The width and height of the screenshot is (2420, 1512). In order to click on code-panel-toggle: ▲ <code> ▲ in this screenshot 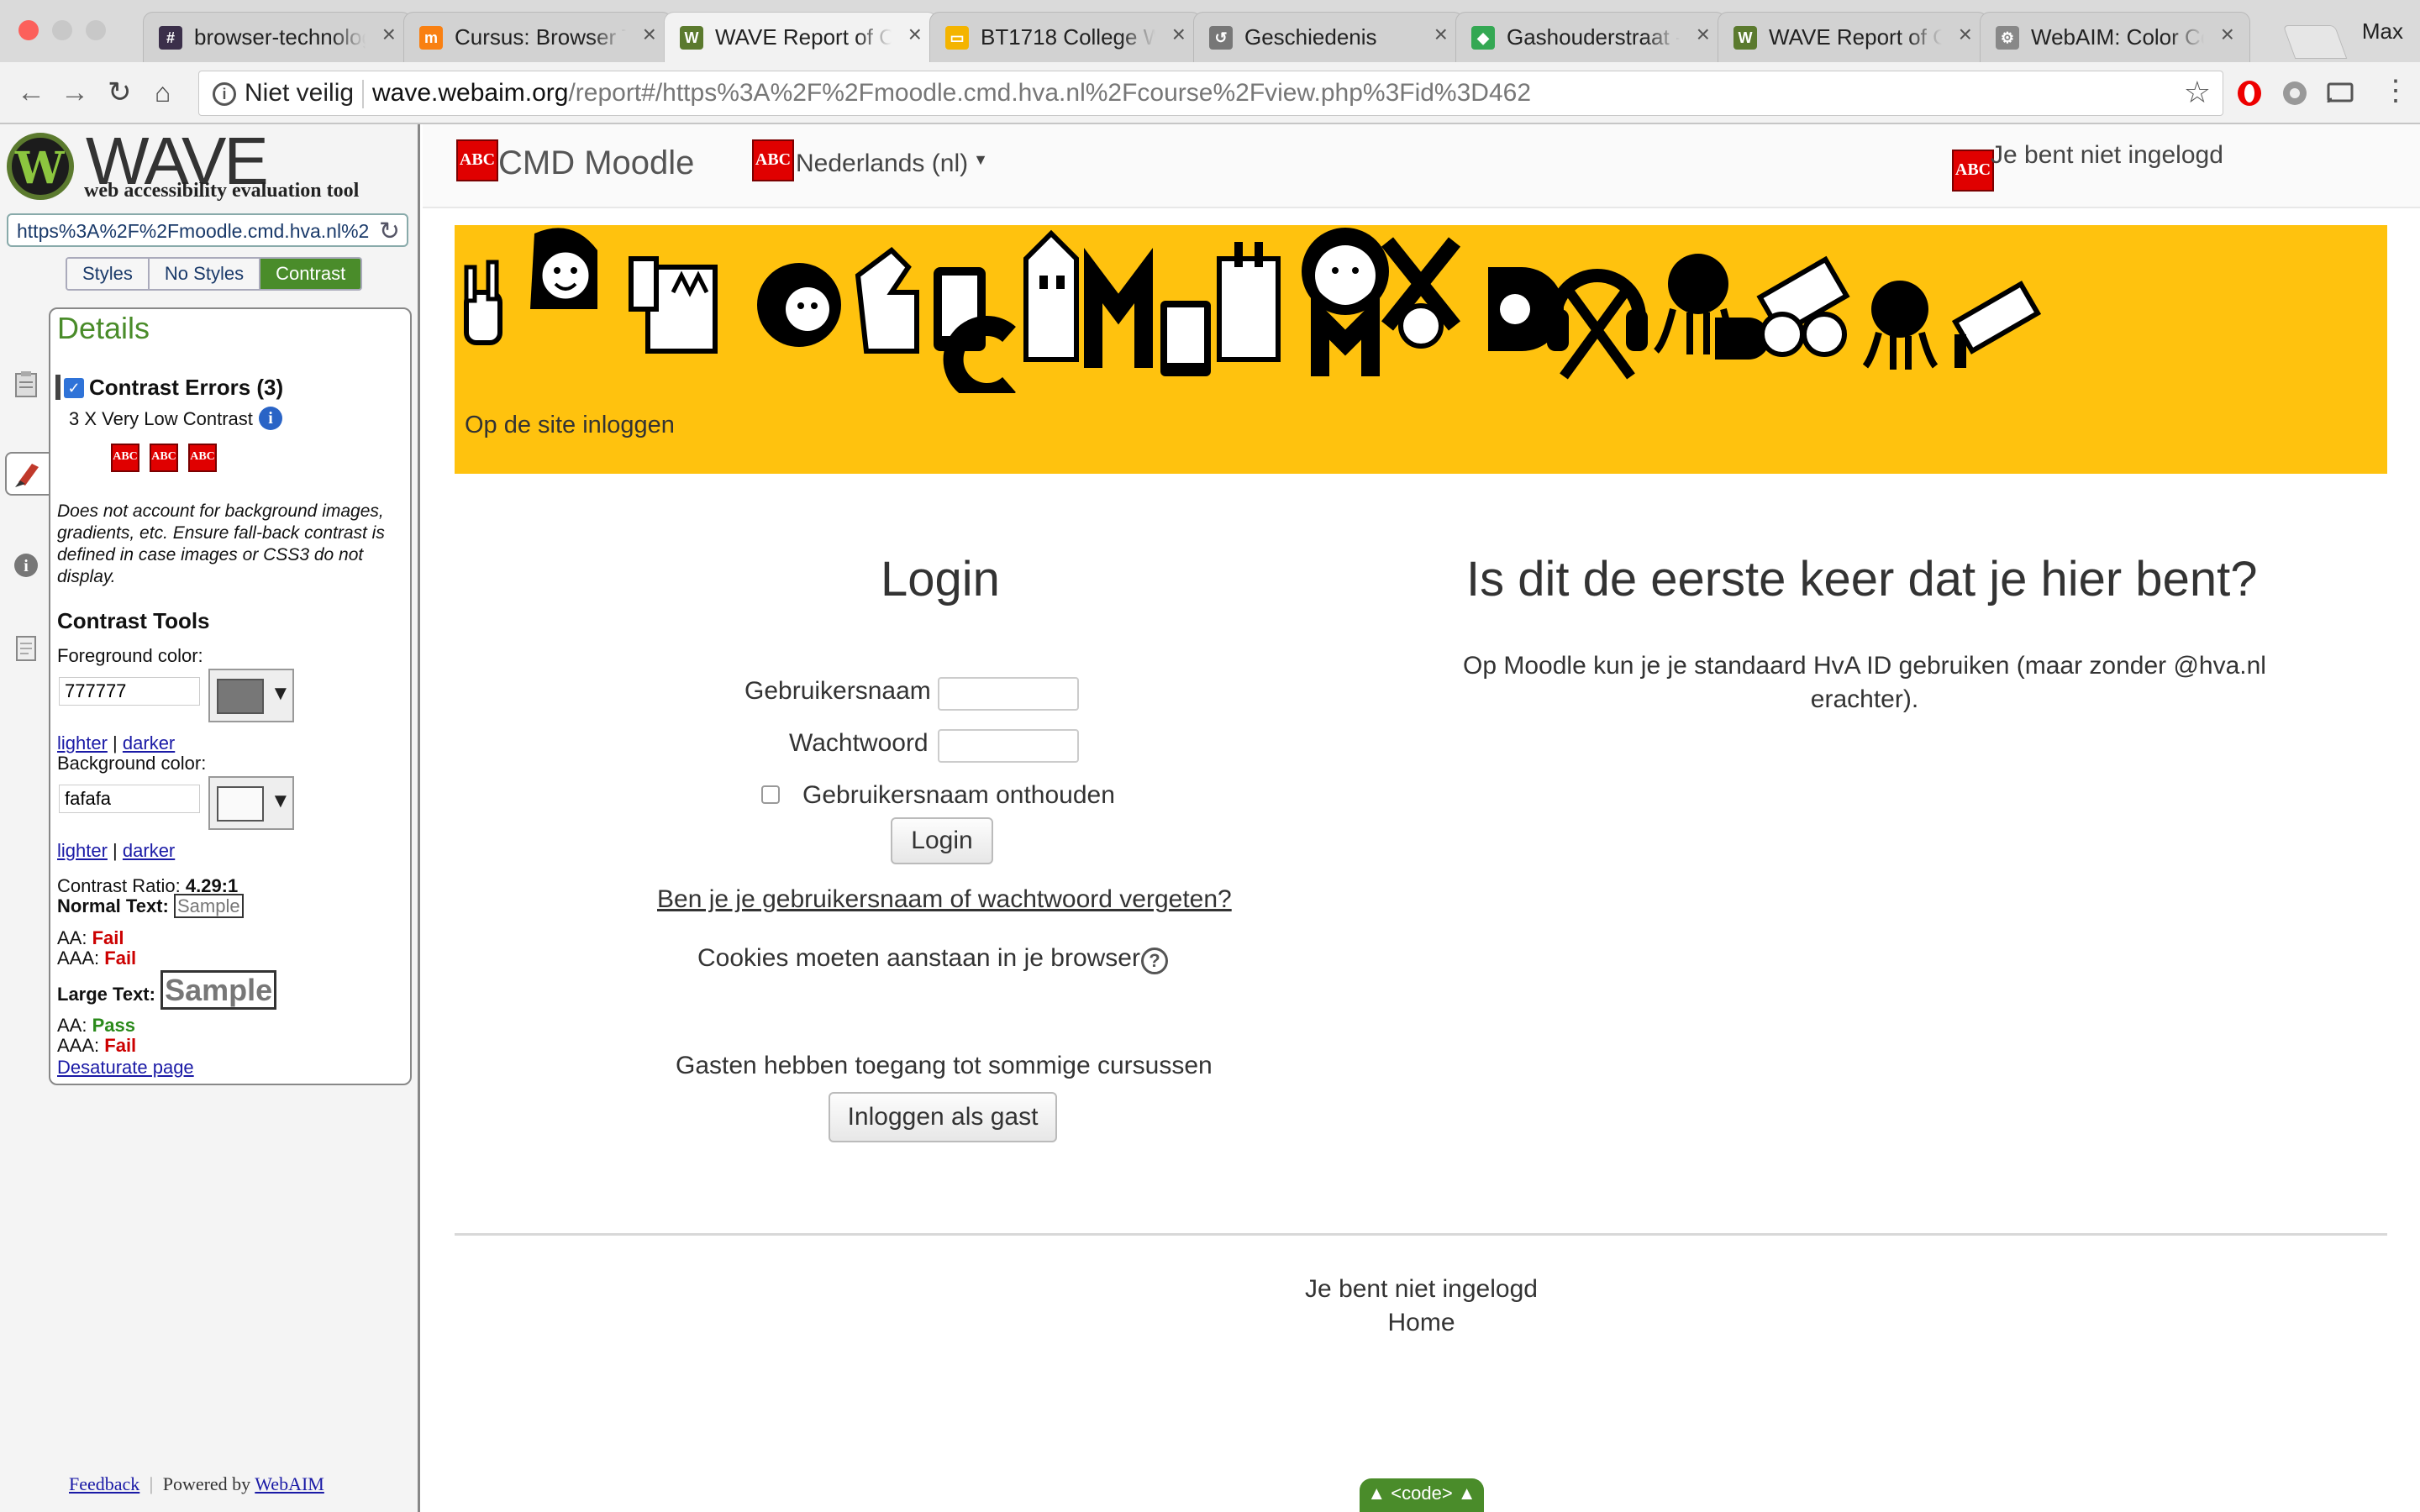, I will do `click(1422, 1495)`.